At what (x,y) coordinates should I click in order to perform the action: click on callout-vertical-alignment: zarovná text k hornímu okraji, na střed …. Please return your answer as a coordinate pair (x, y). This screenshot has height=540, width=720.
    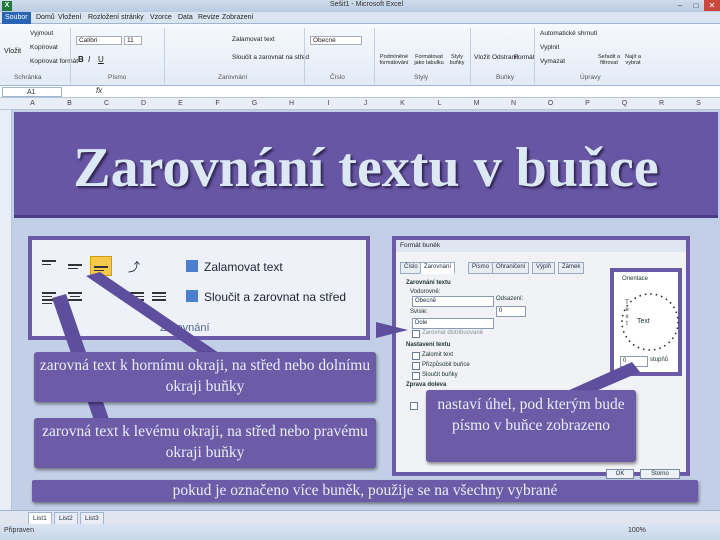
    Looking at the image, I should click on (205, 377).